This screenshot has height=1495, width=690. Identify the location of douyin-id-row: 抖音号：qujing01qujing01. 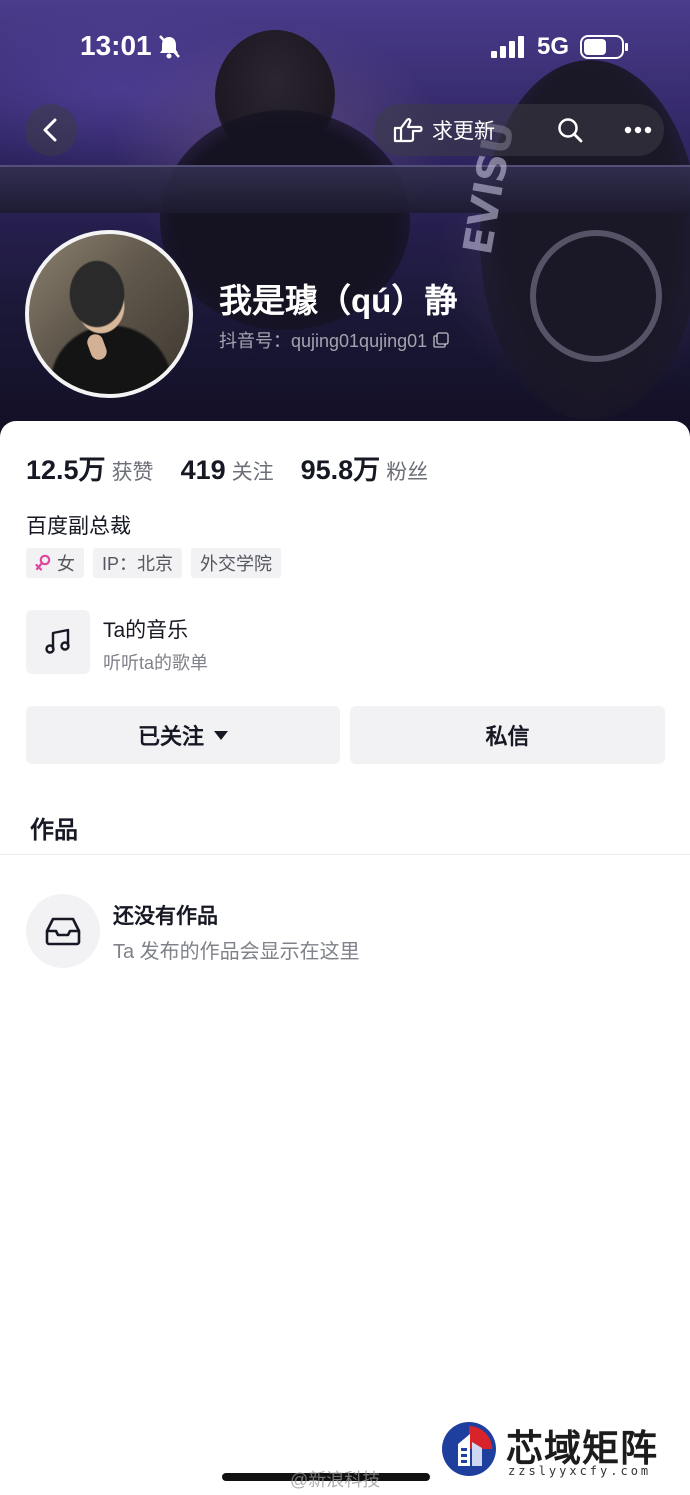
(334, 340).